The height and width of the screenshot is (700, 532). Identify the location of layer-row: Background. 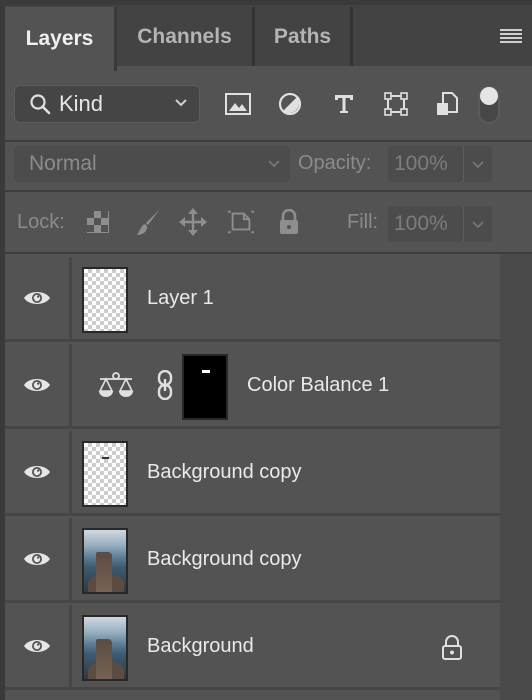
(252, 647).